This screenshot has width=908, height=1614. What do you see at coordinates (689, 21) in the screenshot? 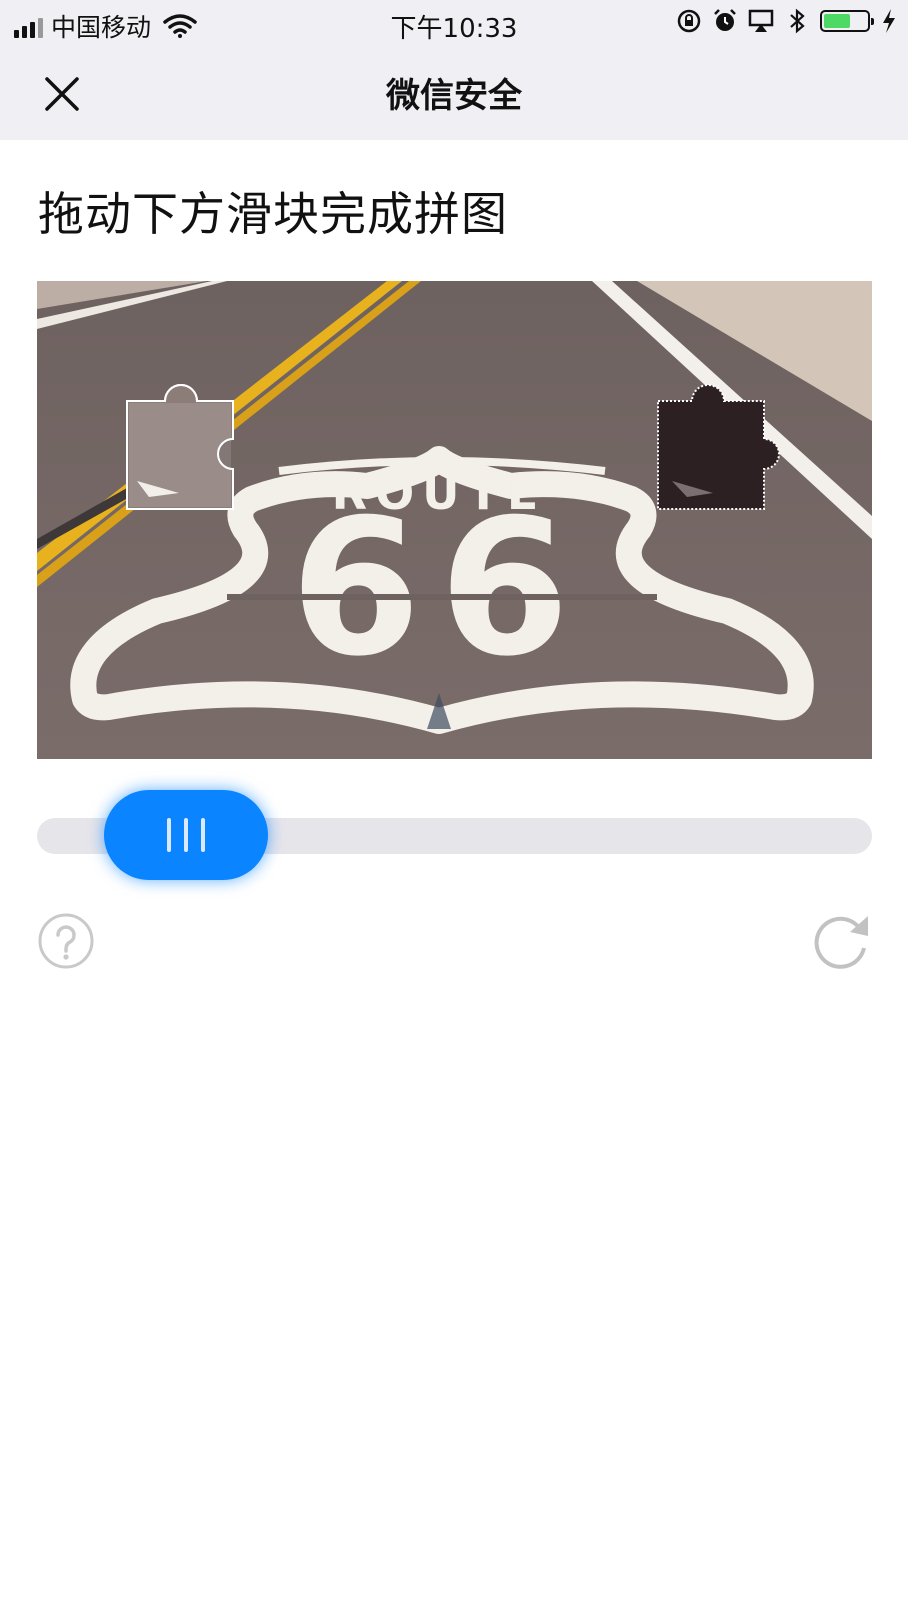
I see `orientation-lock-icon` at bounding box center [689, 21].